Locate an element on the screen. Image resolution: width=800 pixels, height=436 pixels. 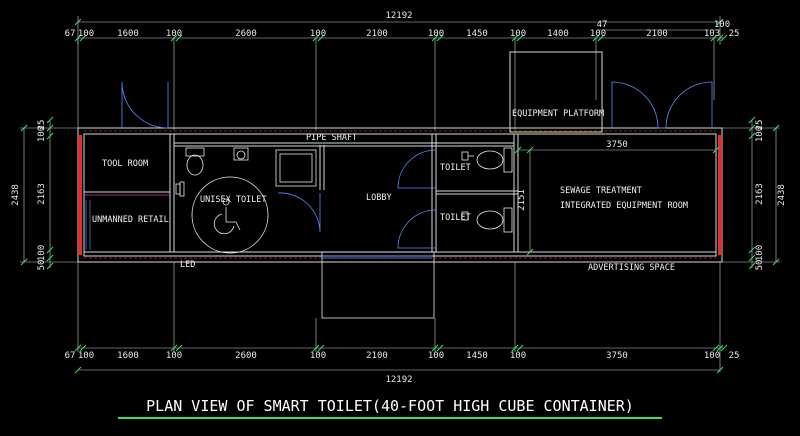
pipe-shaft-label: PIPE SHAFT is located at coordinates (331, 138).